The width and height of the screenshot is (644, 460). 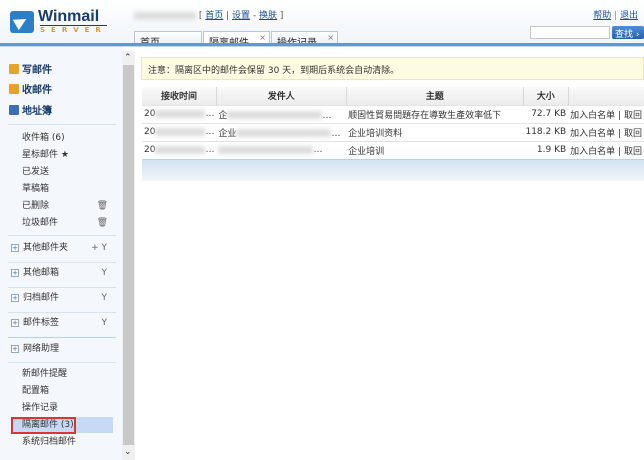 What do you see at coordinates (46, 248) in the screenshot?
I see `label: 其他邮件夹` at bounding box center [46, 248].